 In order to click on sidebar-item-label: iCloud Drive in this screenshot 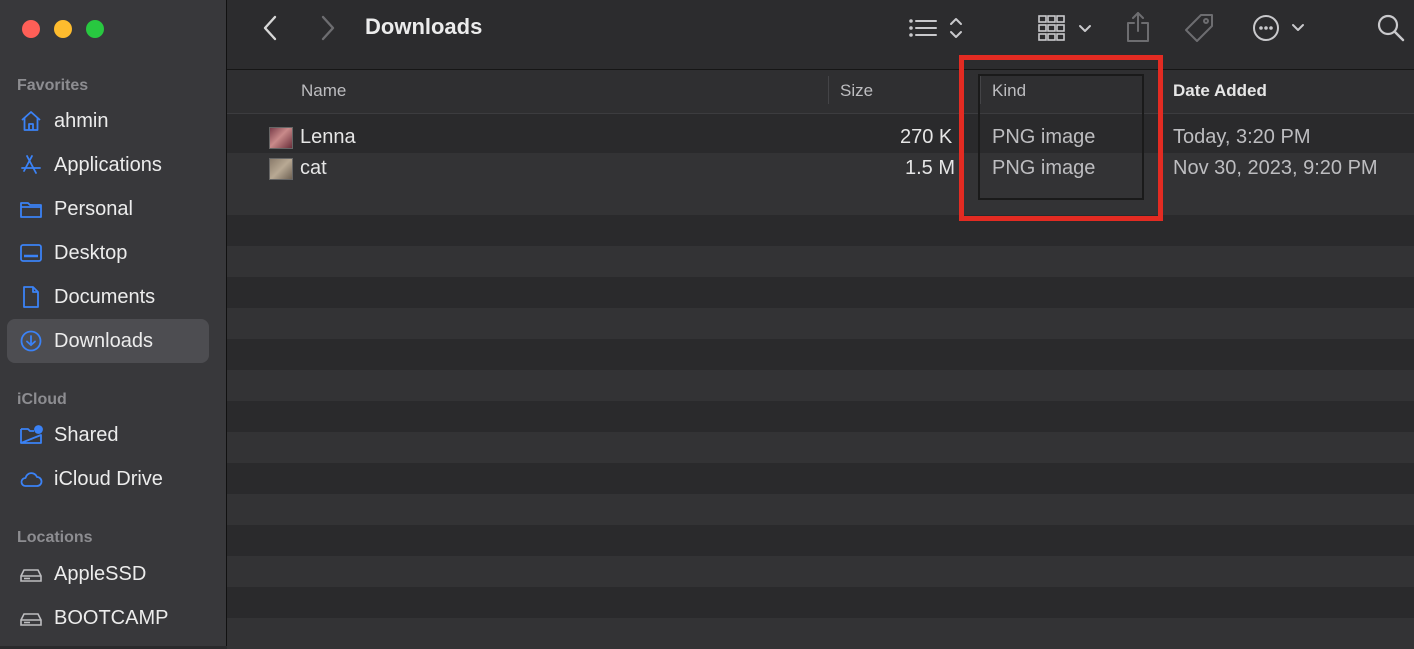, I will do `click(108, 478)`.